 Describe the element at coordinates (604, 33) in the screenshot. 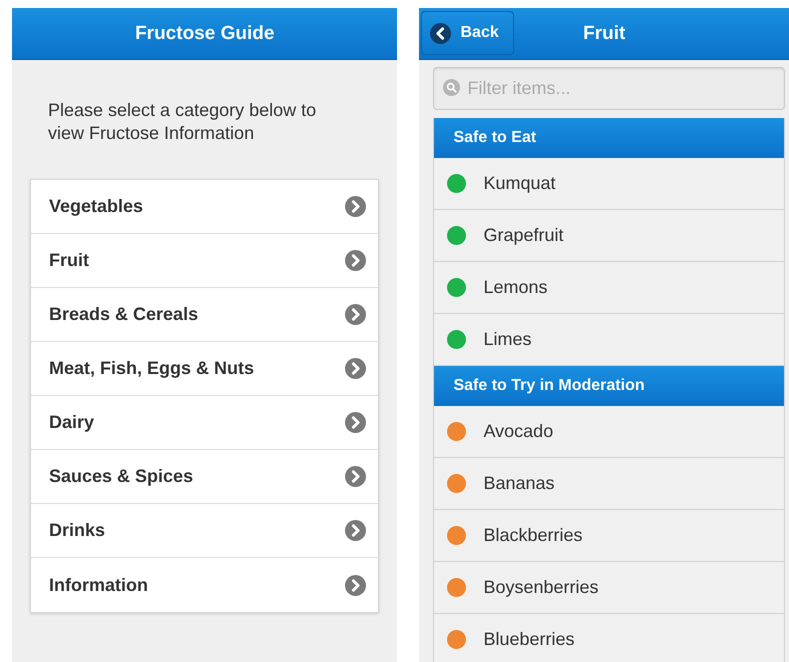

I see `screen-title: Fruit` at that location.